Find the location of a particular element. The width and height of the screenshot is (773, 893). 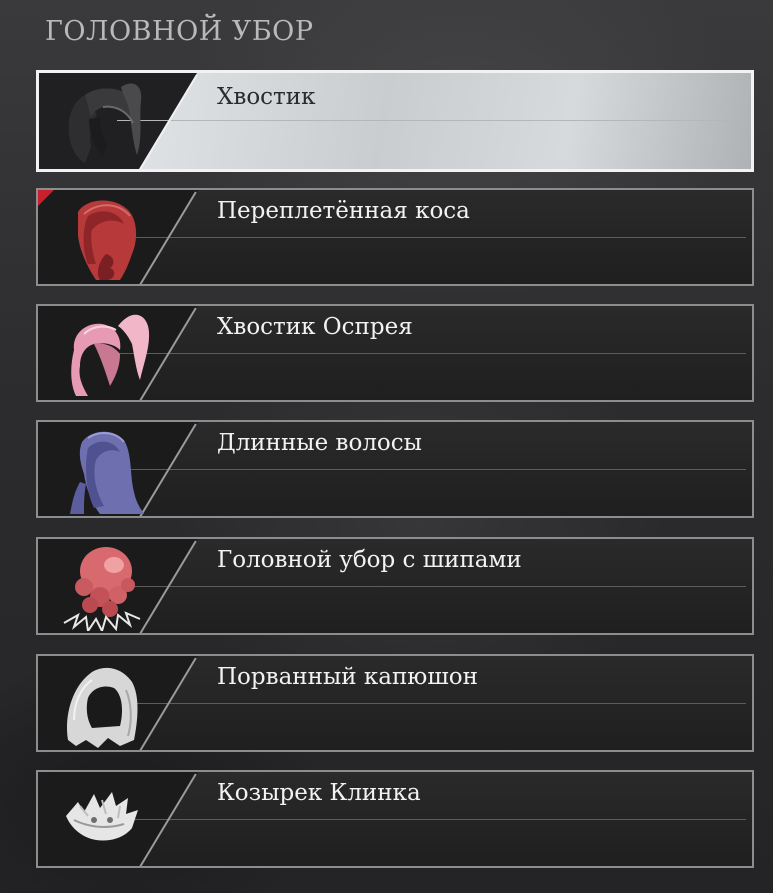

section-title: ГОЛОВНОЙ УБОР is located at coordinates (179, 31).